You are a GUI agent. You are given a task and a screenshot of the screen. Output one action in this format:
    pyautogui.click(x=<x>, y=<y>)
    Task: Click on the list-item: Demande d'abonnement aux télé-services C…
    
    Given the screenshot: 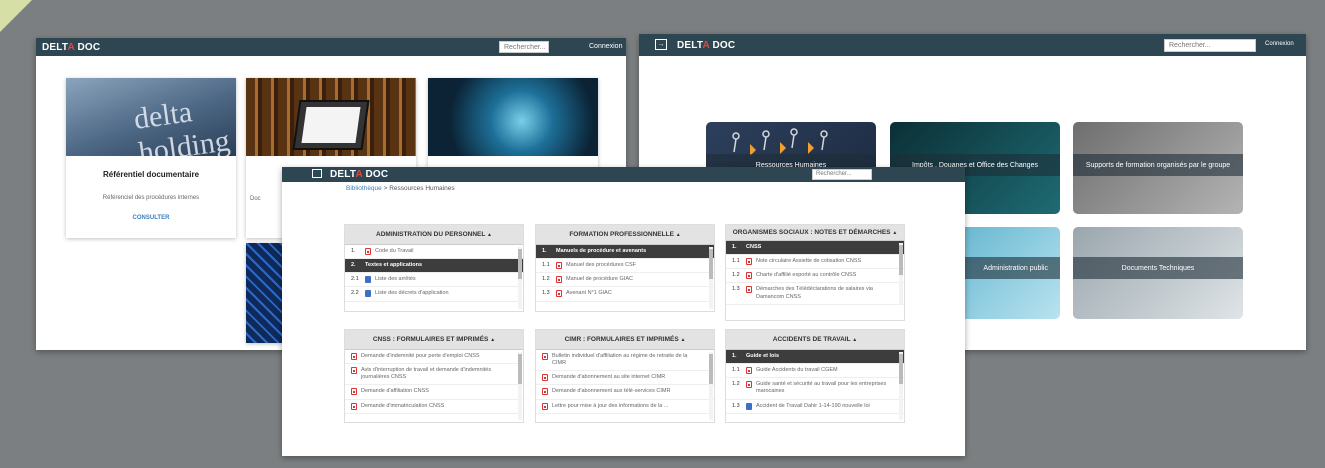 What is the action you would take?
    pyautogui.click(x=625, y=392)
    